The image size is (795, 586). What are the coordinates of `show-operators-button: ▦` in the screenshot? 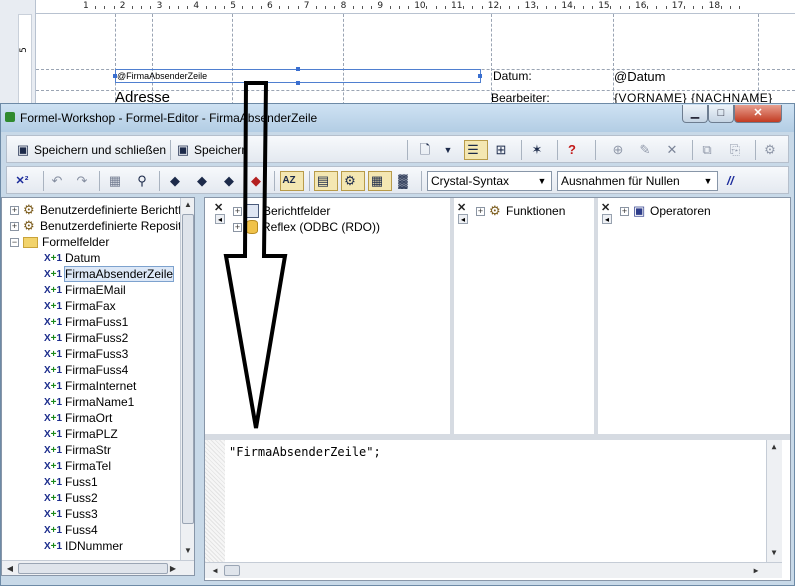 It's located at (380, 181).